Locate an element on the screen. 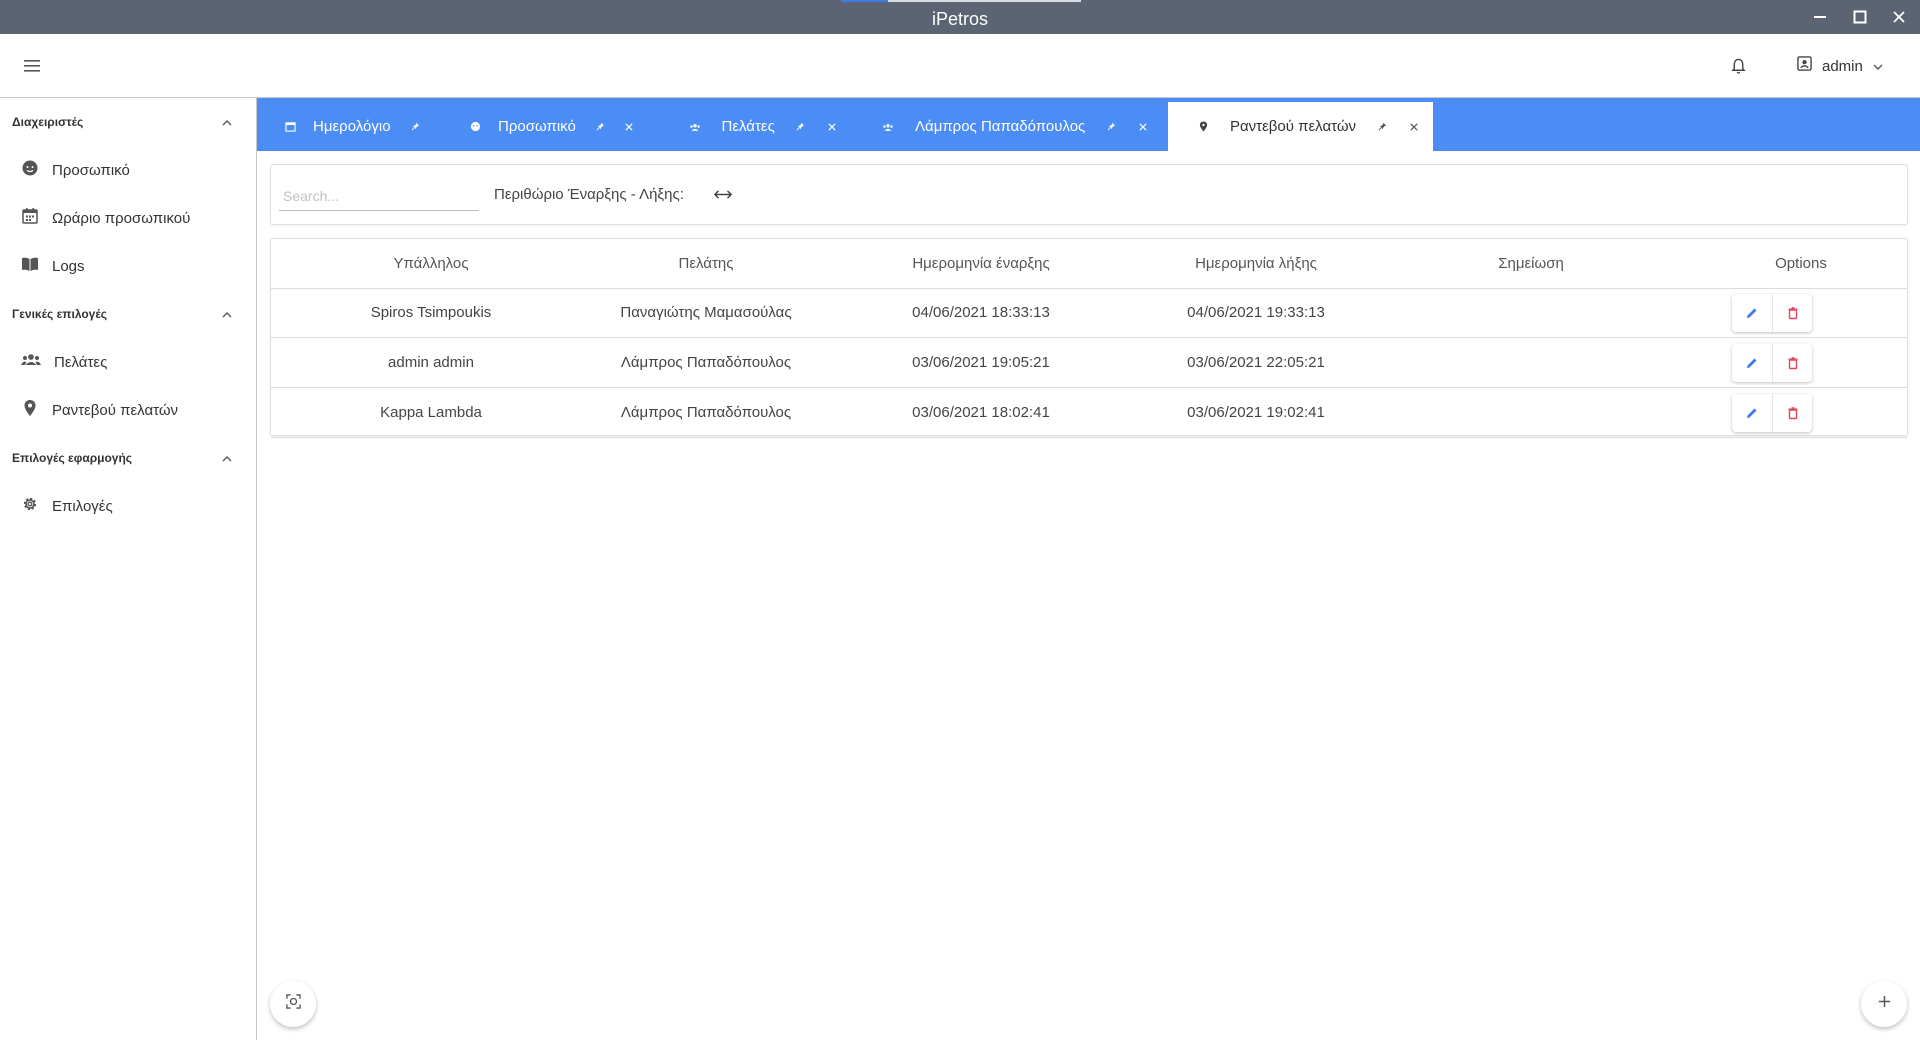  sidebar-item-customer-appointments: Ραντεβού πελατών is located at coordinates (128, 410).